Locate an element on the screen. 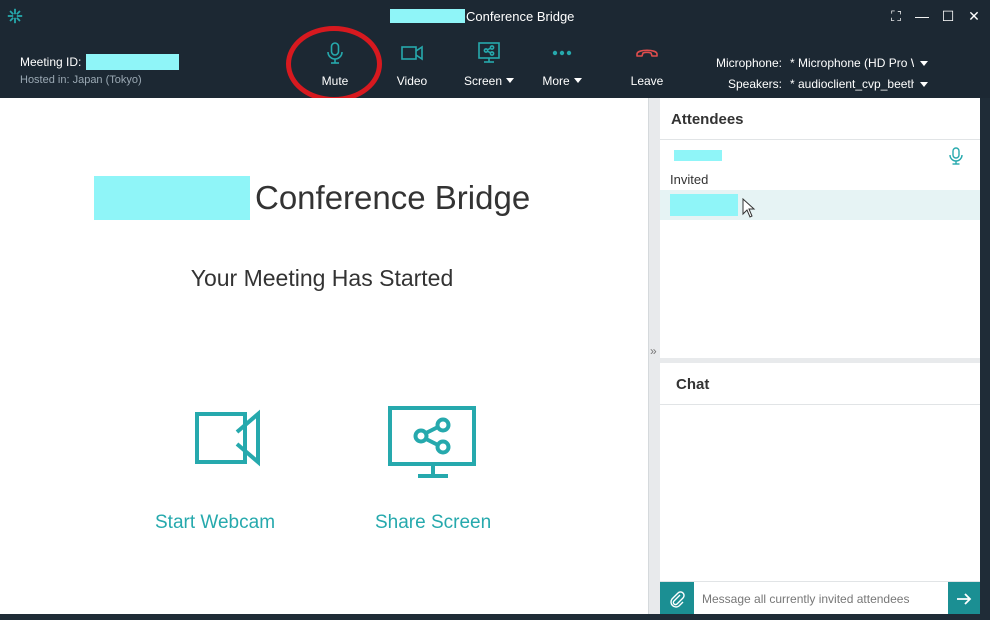 The height and width of the screenshot is (620, 990). speakers-label: Speakers: is located at coordinates (754, 84).